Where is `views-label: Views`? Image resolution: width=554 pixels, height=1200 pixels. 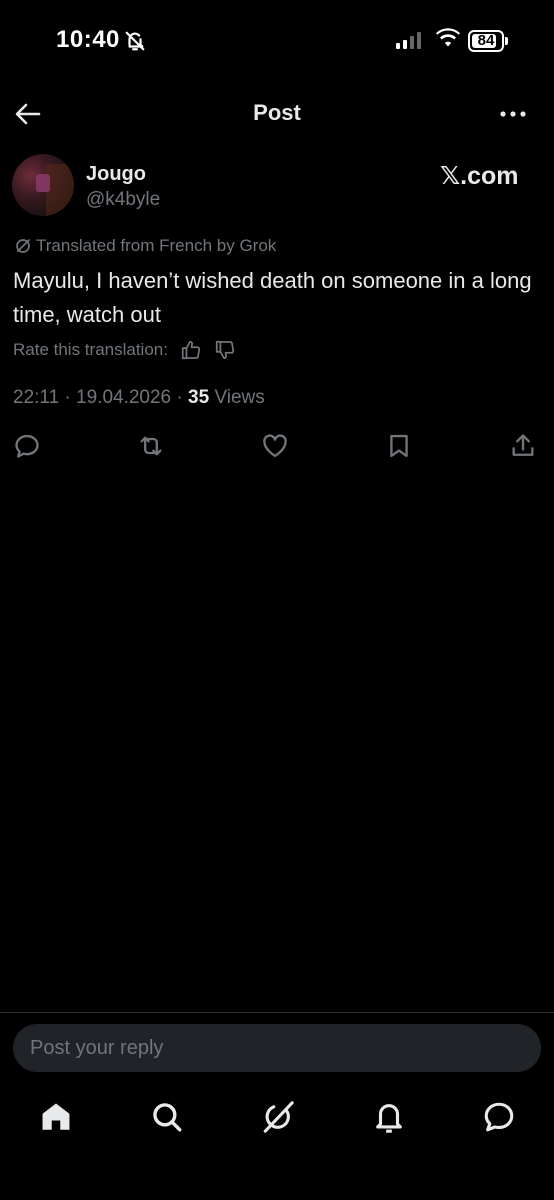
views-label: Views is located at coordinates (239, 397).